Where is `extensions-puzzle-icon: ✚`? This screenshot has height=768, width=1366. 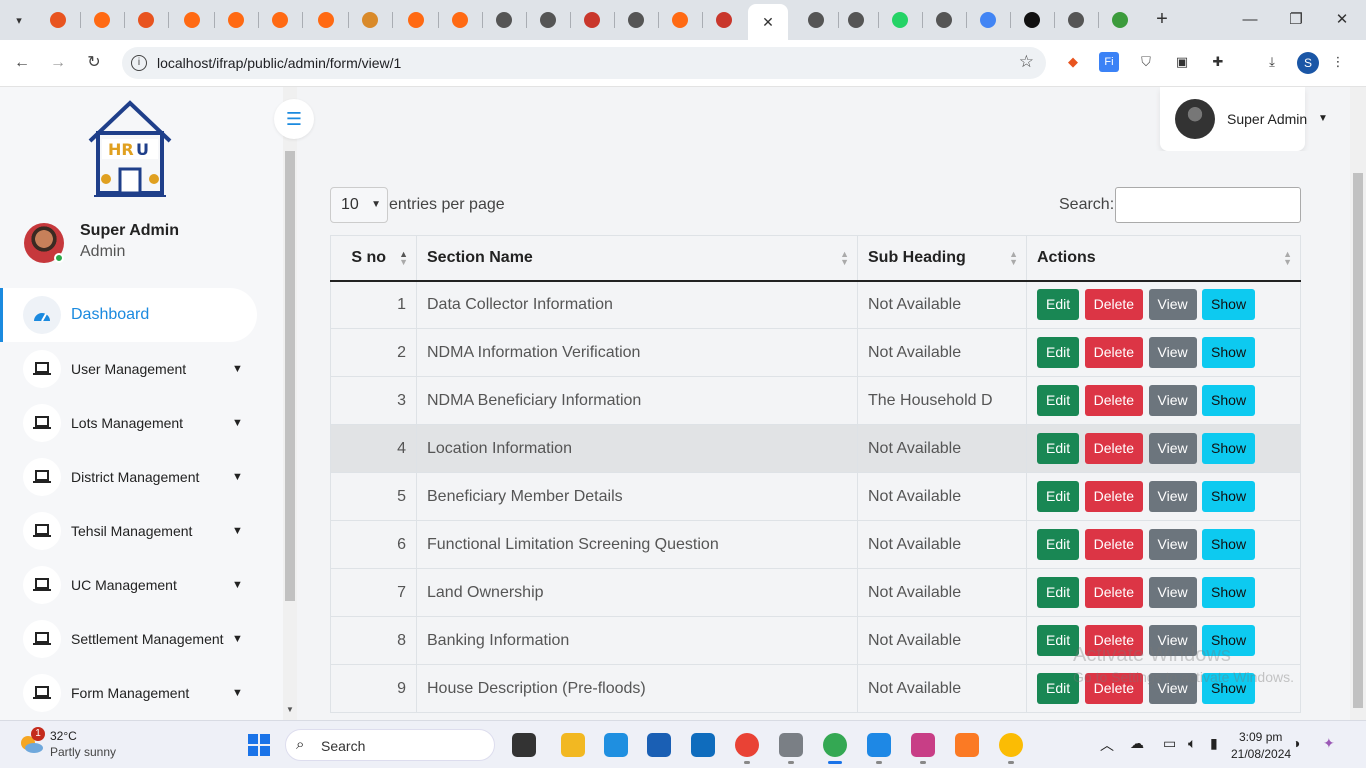
extensions-puzzle-icon: ✚ is located at coordinates (1218, 62).